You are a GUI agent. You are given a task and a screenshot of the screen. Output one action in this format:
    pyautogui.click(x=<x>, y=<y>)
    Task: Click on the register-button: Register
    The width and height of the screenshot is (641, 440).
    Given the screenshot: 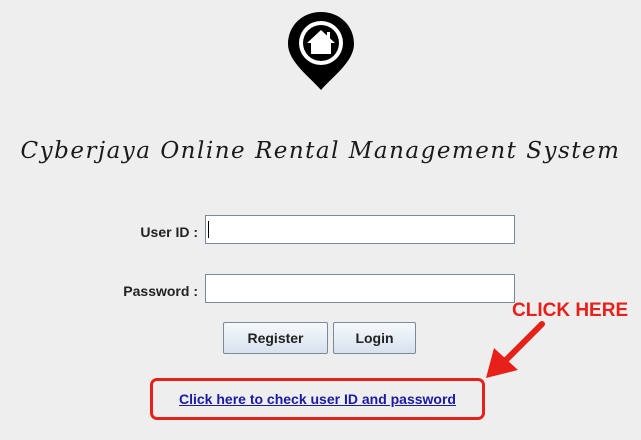 What is the action you would take?
    pyautogui.click(x=275, y=338)
    